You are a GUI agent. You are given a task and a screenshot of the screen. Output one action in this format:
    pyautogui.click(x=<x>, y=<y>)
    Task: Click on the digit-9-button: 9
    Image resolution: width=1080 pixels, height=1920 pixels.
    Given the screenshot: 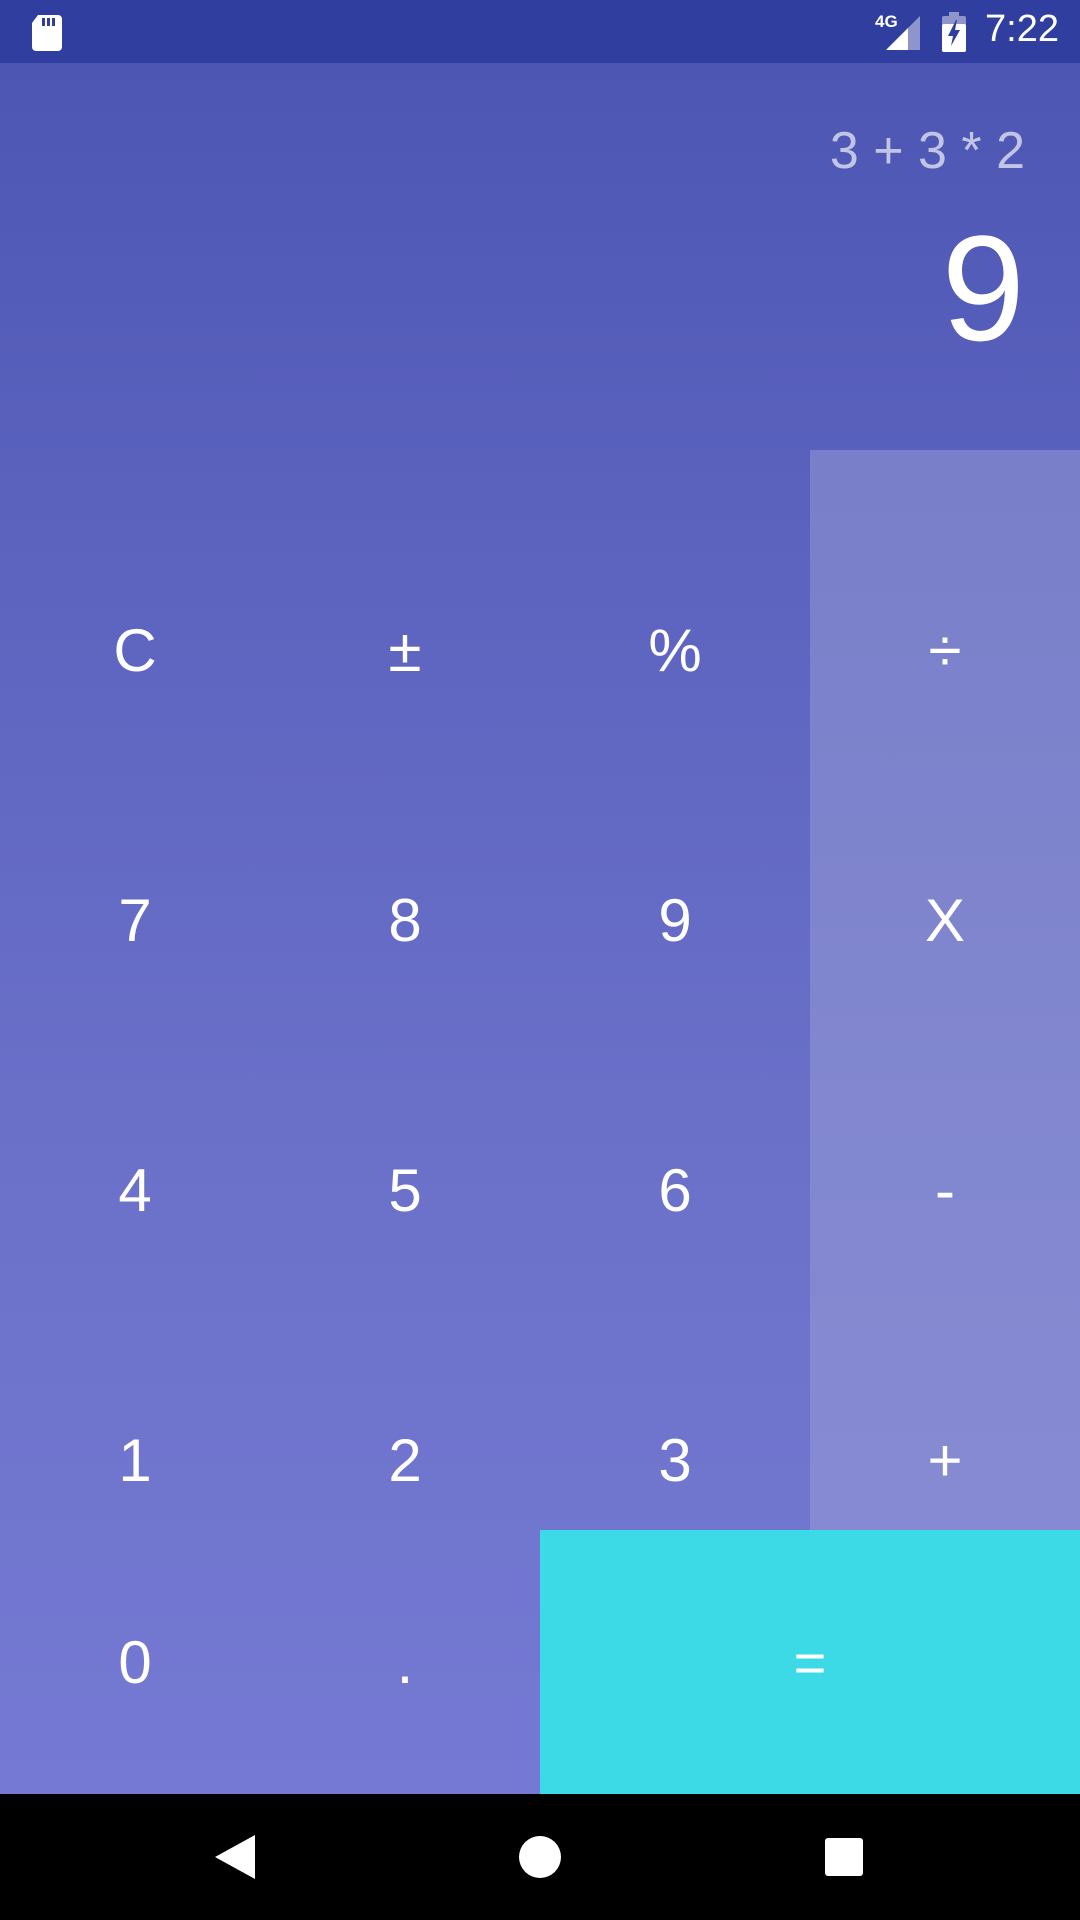 What is the action you would take?
    pyautogui.click(x=675, y=920)
    